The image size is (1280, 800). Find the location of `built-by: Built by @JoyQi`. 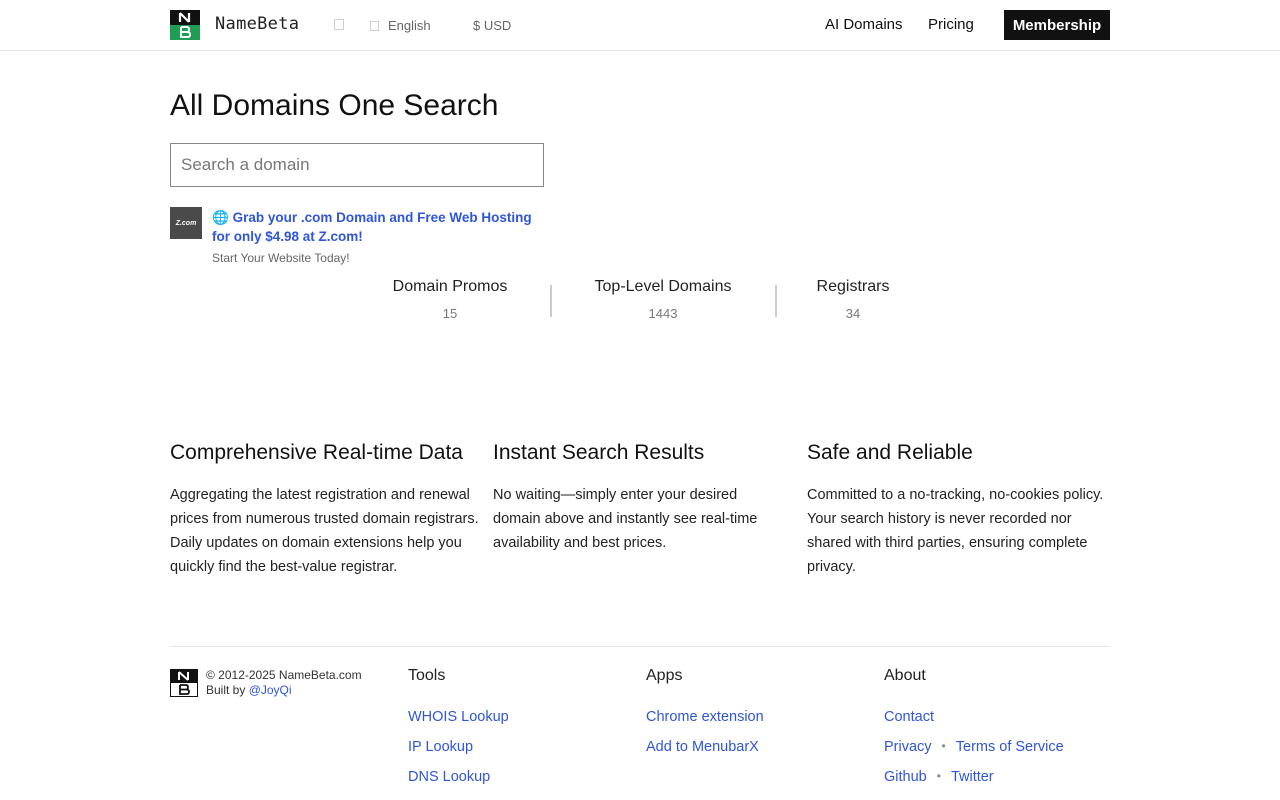

built-by: Built by @JoyQi is located at coordinates (284, 690).